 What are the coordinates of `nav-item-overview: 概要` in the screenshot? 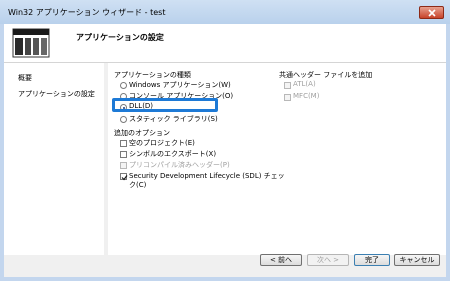 It's located at (25, 78).